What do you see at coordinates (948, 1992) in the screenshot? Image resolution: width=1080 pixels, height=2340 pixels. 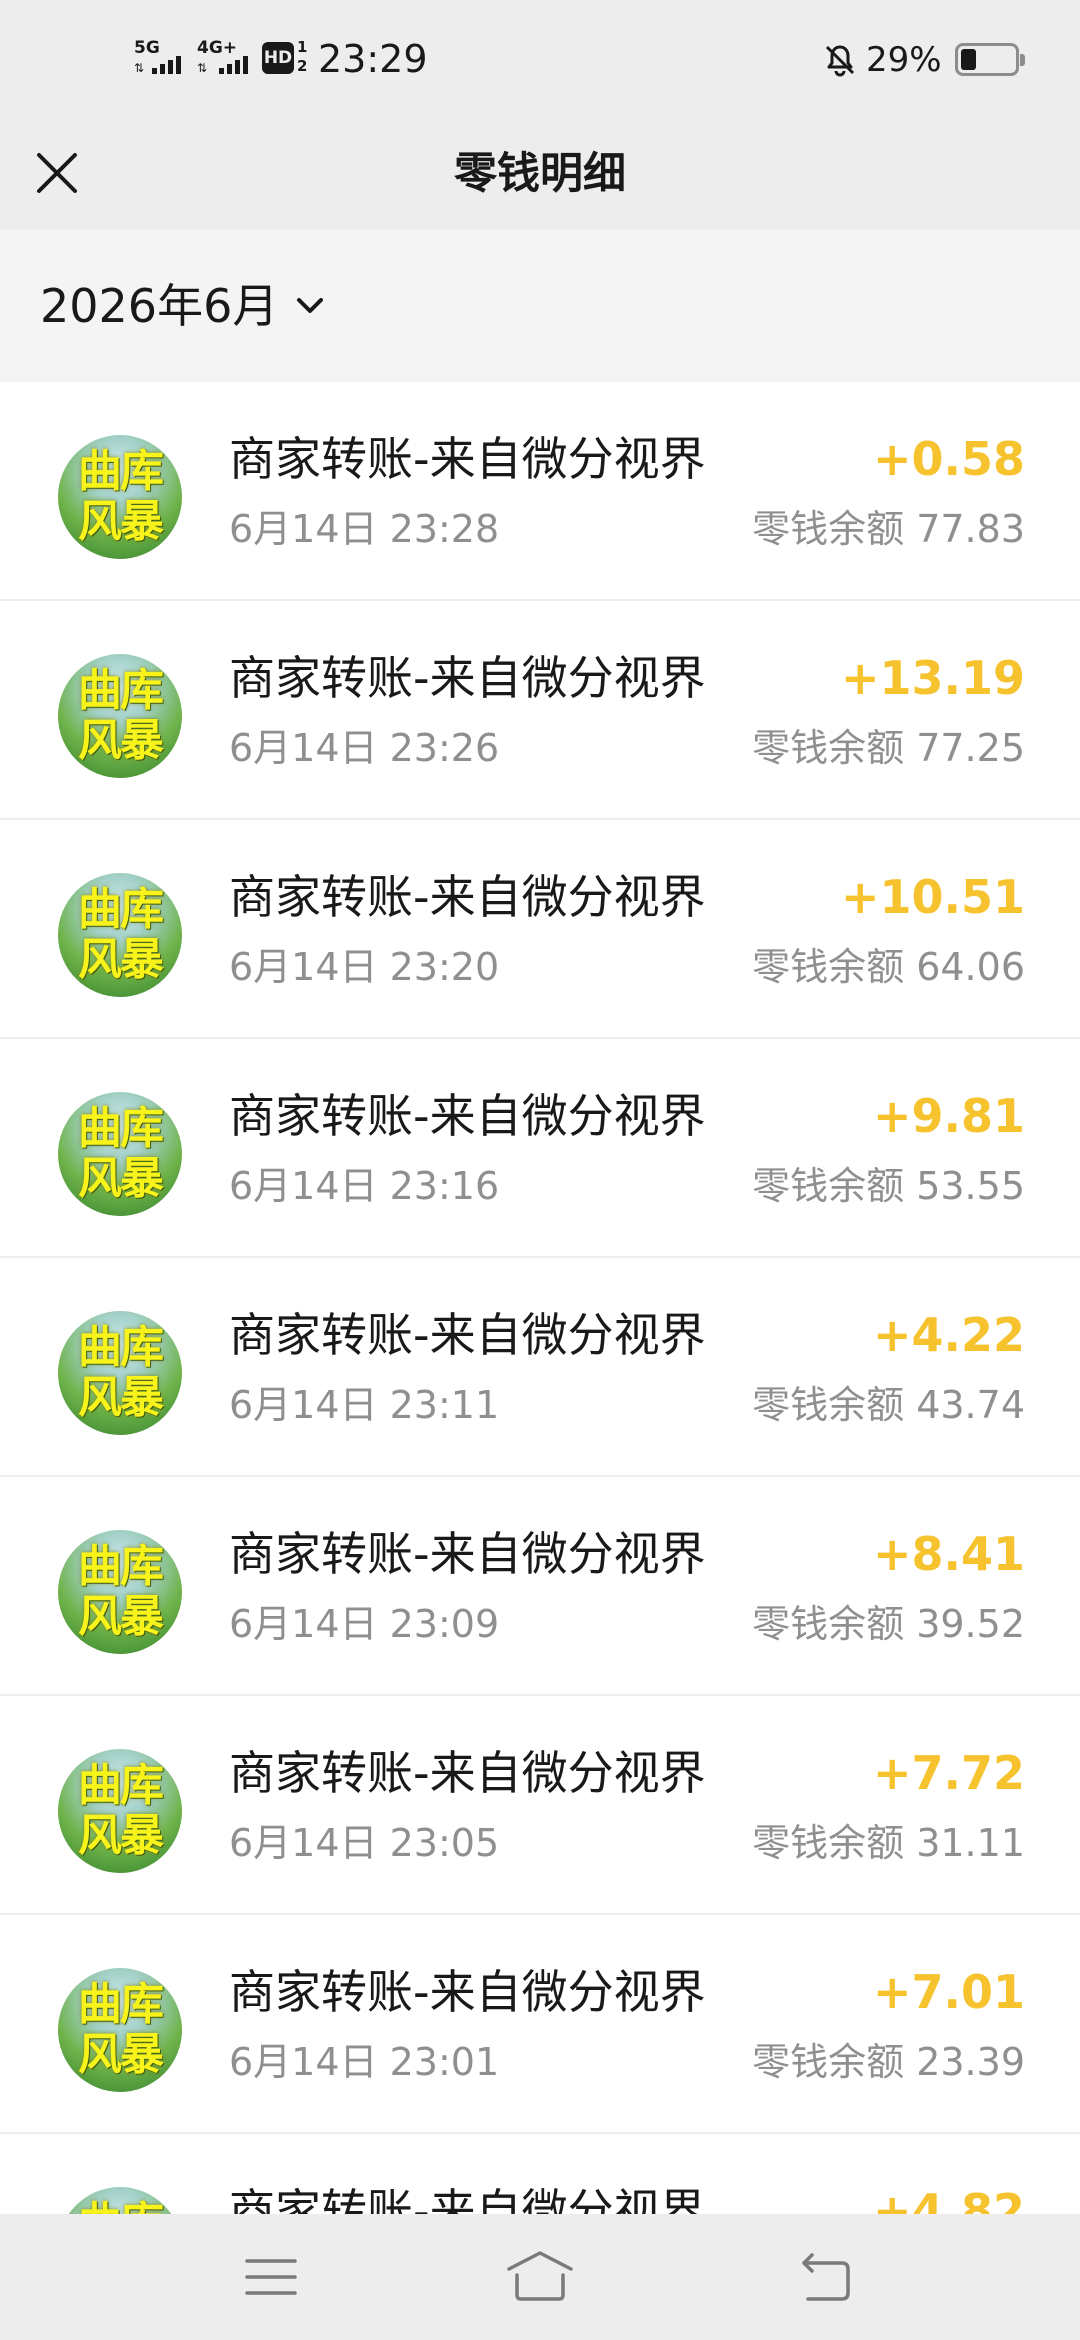 I see `transaction-amount: +7.01` at bounding box center [948, 1992].